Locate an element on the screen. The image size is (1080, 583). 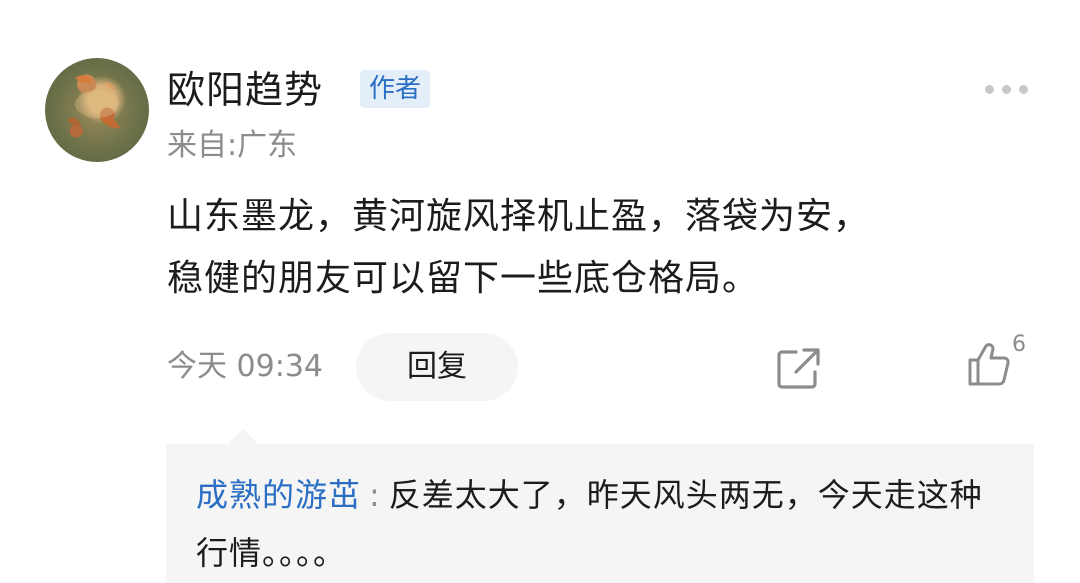
sub-reply-text: 成熟的游茁: 反差太大了，昨天风头两无，今天走这种行情。。。。 is located at coordinates (596, 524).